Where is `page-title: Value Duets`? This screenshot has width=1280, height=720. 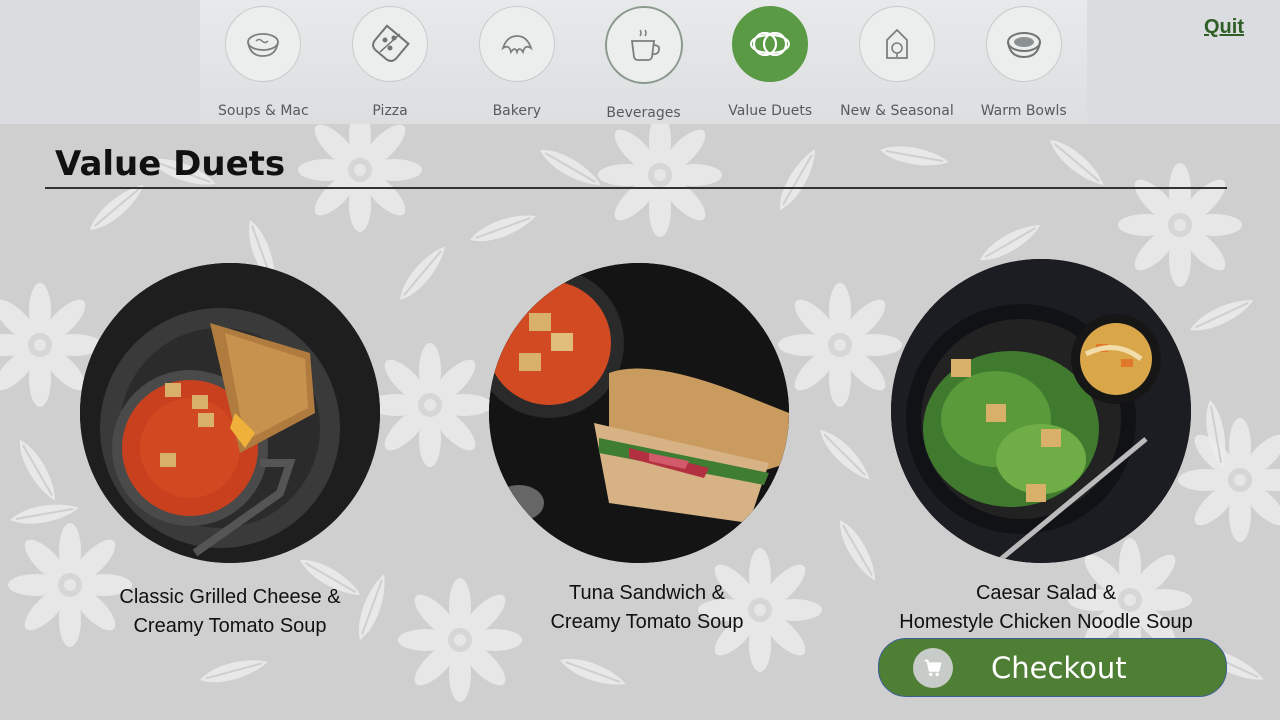
page-title: Value Duets is located at coordinates (170, 164).